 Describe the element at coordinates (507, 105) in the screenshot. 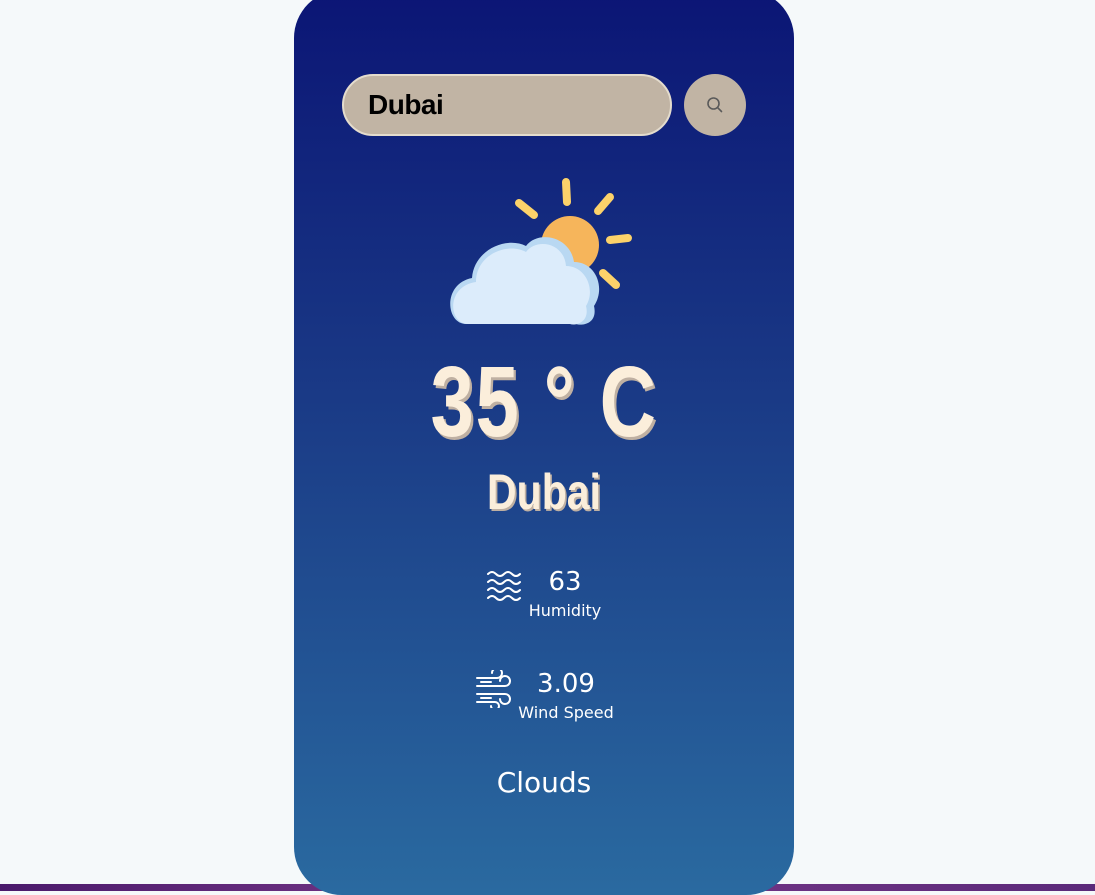

I see `search-input` at that location.